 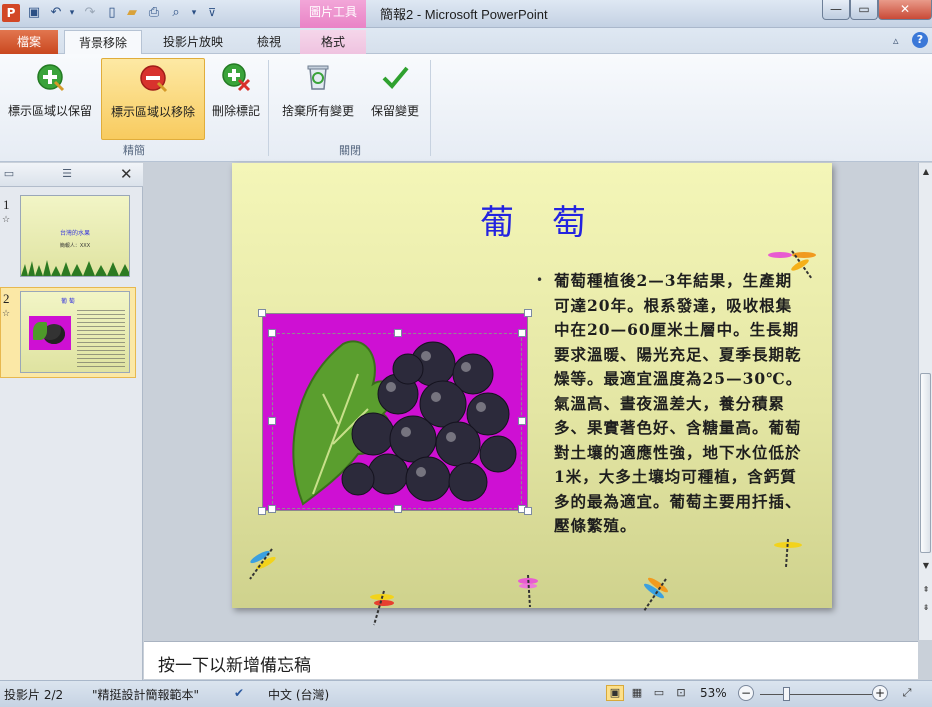 I want to click on language-indicator: 中文 (台灣), so click(x=298, y=694).